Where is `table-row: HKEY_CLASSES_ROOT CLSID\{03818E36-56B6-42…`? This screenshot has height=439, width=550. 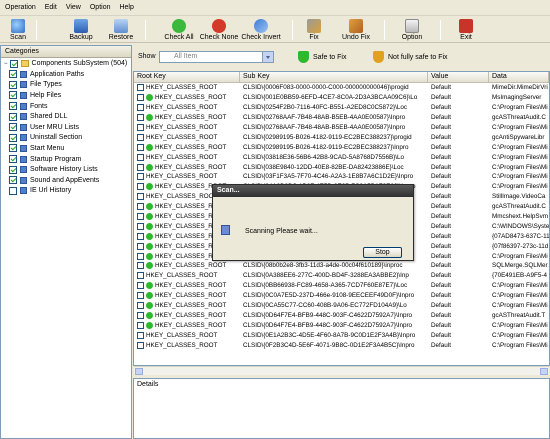 table-row: HKEY_CLASSES_ROOT CLSID\{03818E36-56B6-42… is located at coordinates (341, 157).